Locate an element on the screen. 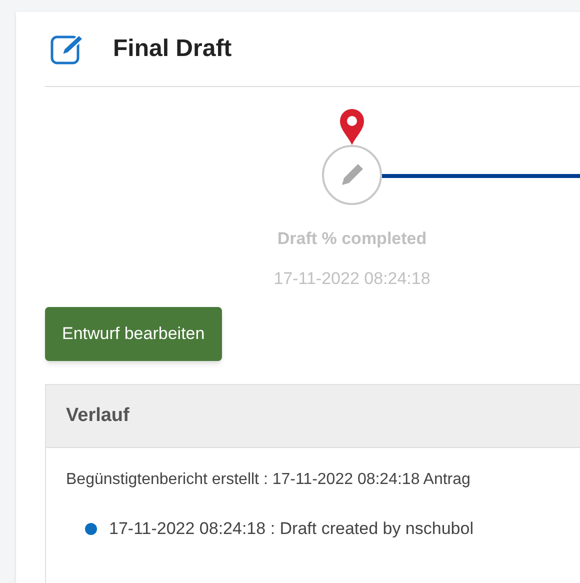 Image resolution: width=580 pixels, height=583 pixels. history-summary: Begünstigtenbericht erstellt : 17-11-2022 08:24:18 Antrag is located at coordinates (269, 480).